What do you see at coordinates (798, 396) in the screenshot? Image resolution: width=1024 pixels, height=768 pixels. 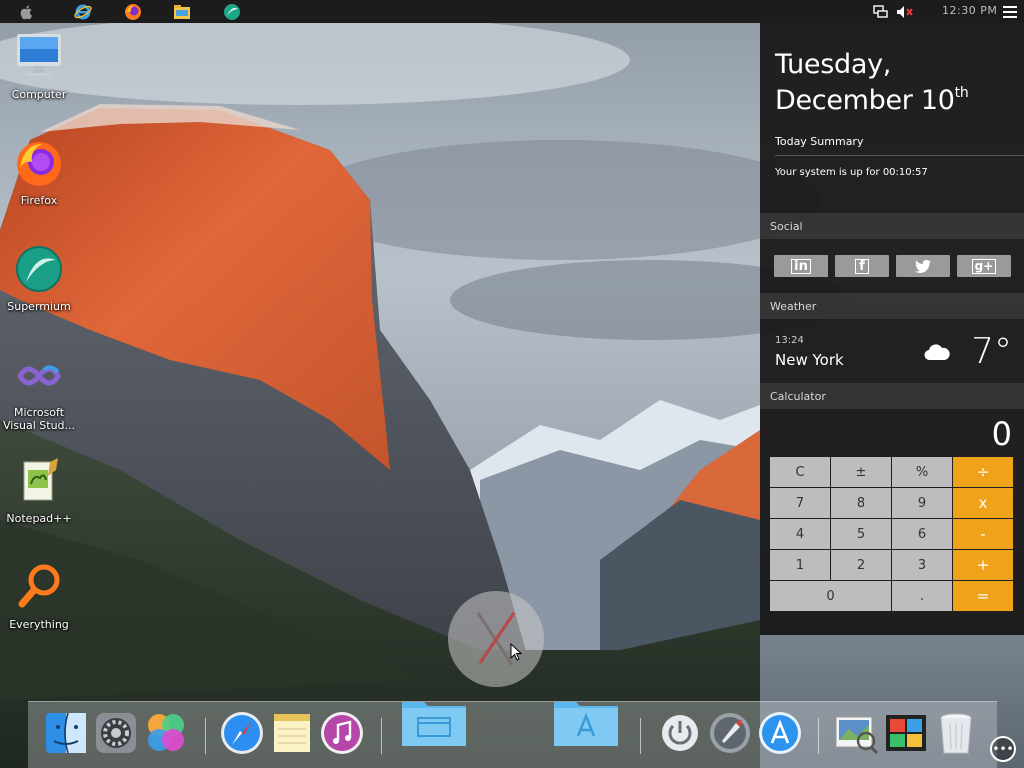 I see `calculator-title: Calculator` at bounding box center [798, 396].